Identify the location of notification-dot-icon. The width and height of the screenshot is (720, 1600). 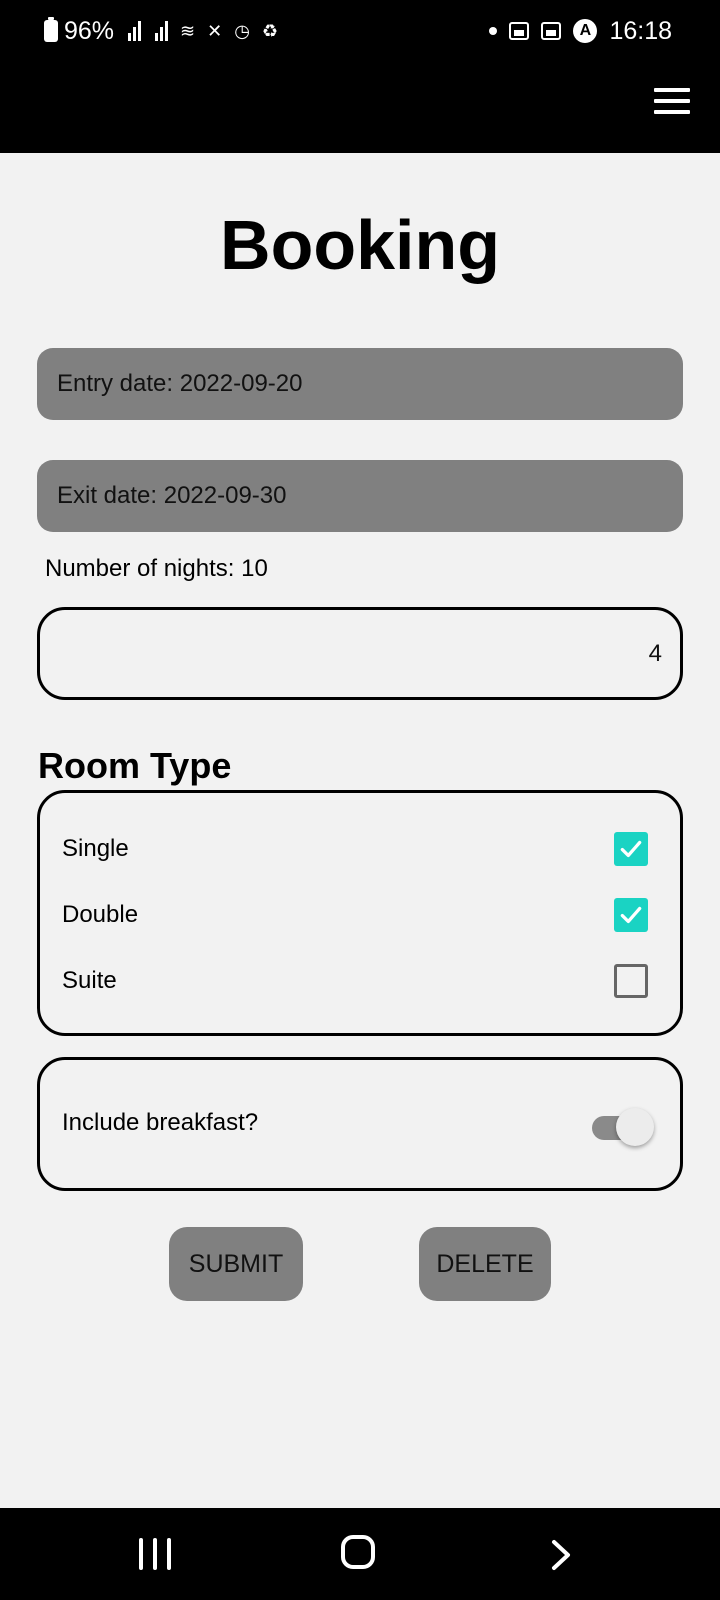
(493, 31).